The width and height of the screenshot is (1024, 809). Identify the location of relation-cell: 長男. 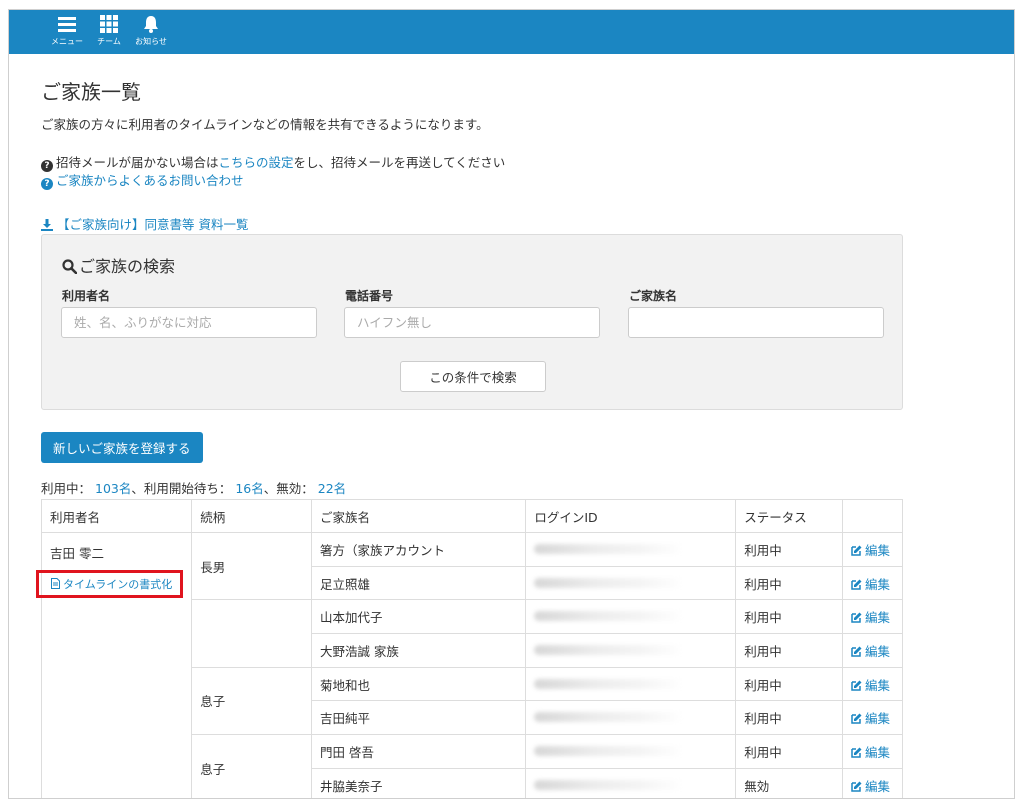
(251, 566).